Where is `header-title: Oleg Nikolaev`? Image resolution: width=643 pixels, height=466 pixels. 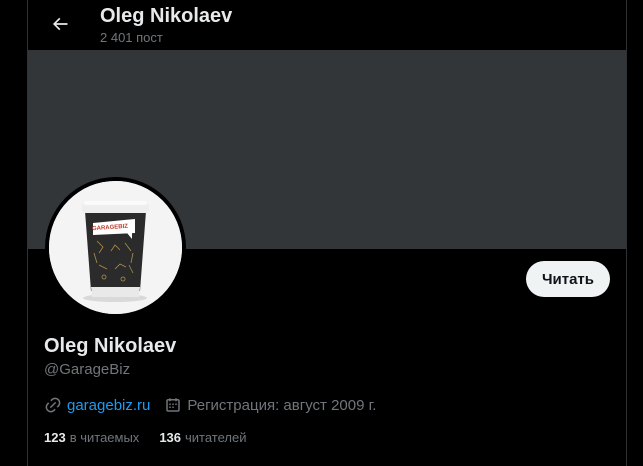
header-title: Oleg Nikolaev is located at coordinates (166, 16).